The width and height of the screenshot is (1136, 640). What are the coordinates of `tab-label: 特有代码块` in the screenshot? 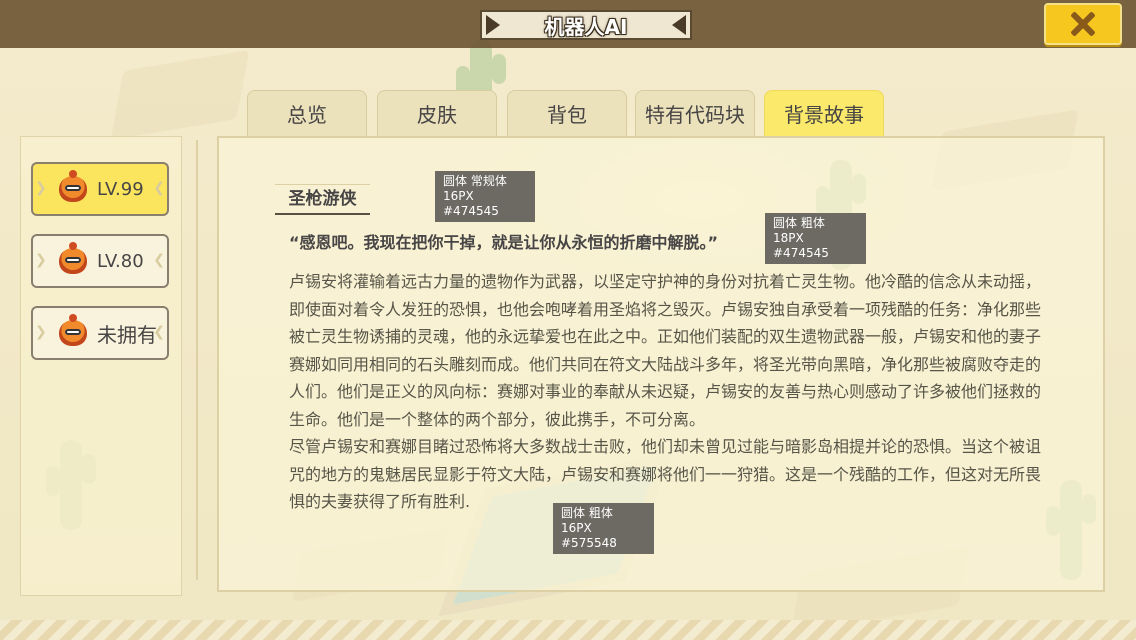 It's located at (695, 115).